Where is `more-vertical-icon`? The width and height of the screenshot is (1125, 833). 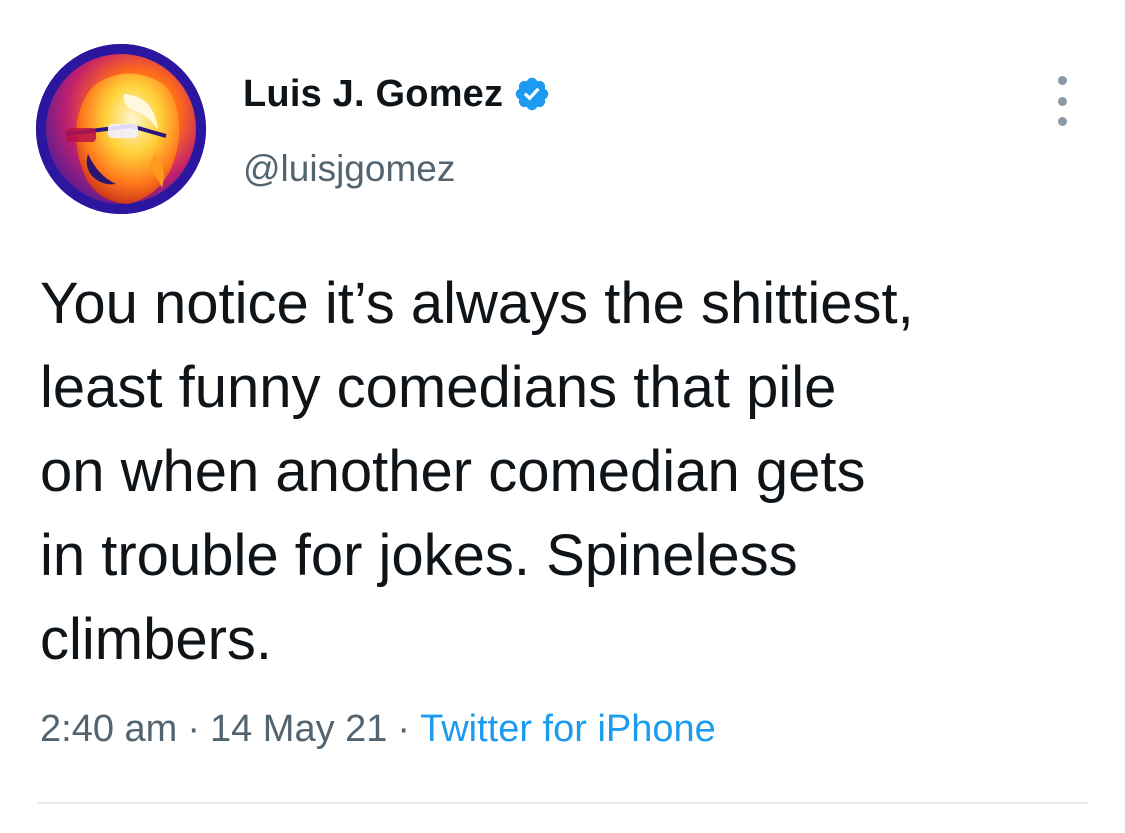 more-vertical-icon is located at coordinates (1062, 101).